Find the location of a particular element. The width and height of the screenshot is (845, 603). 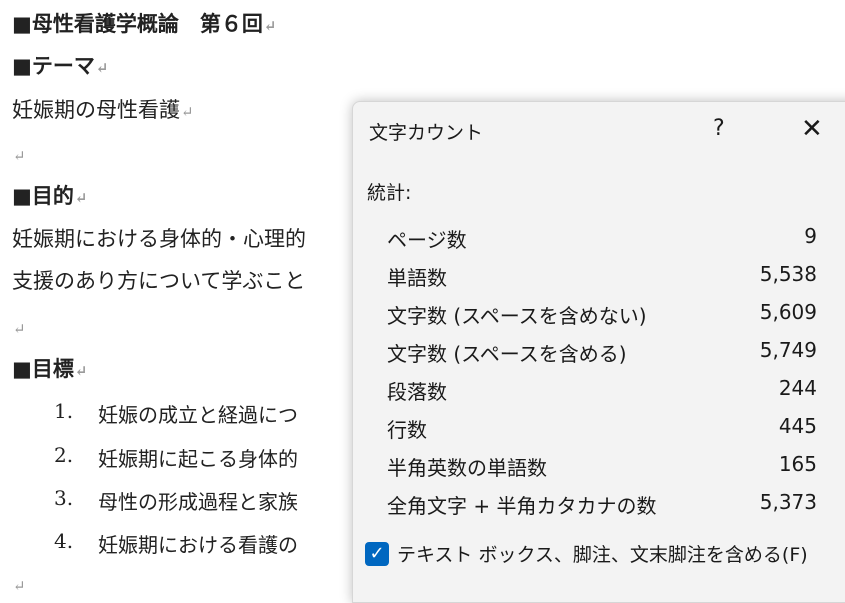

goal-text: 妊娠の成立と経過につ is located at coordinates (198, 415).